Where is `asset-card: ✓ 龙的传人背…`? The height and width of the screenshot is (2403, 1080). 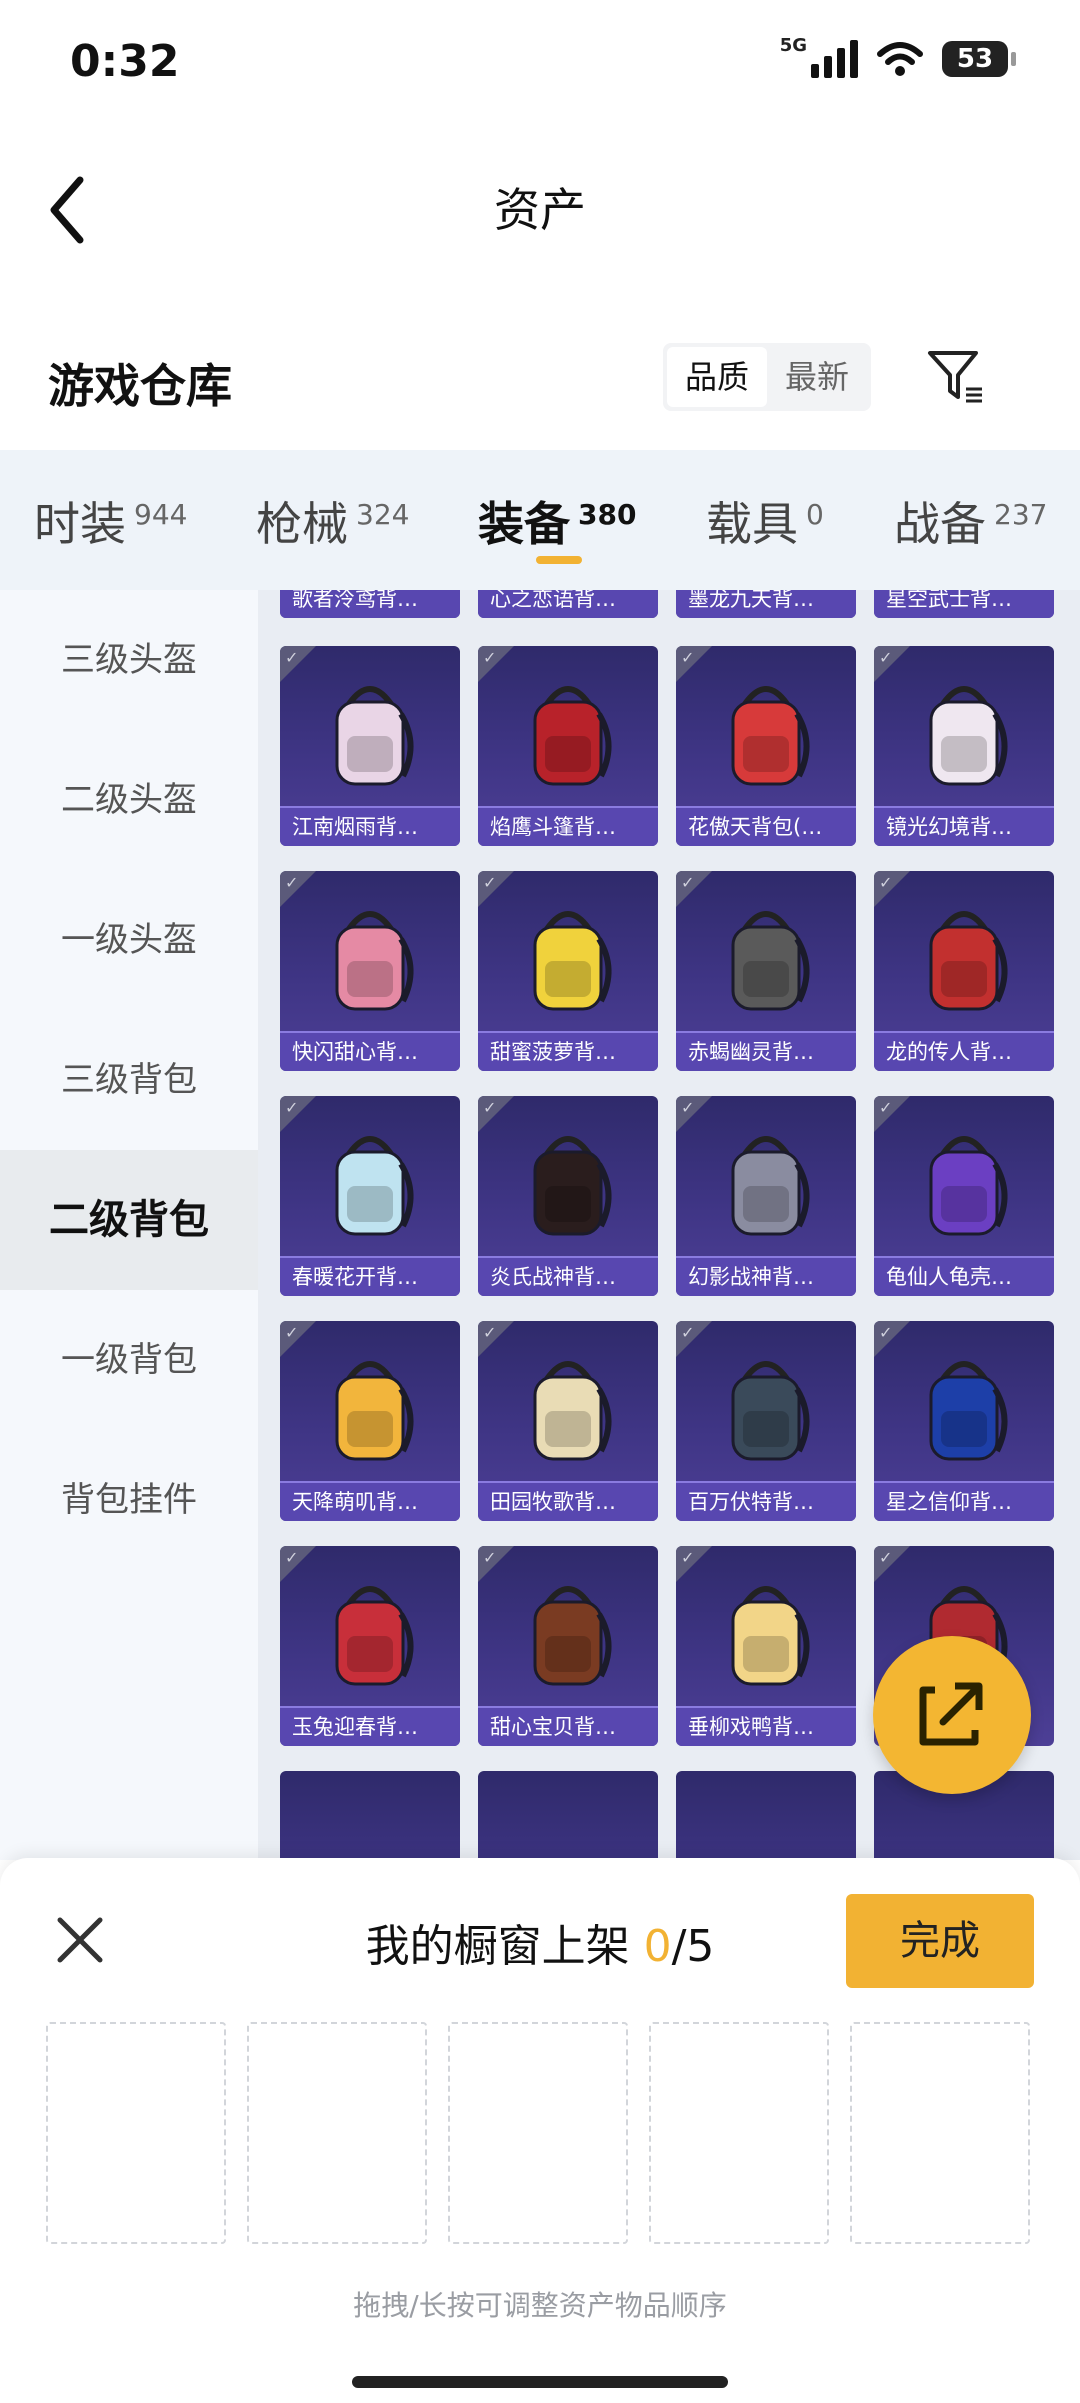
asset-card: ✓ 龙的传人背… is located at coordinates (964, 971).